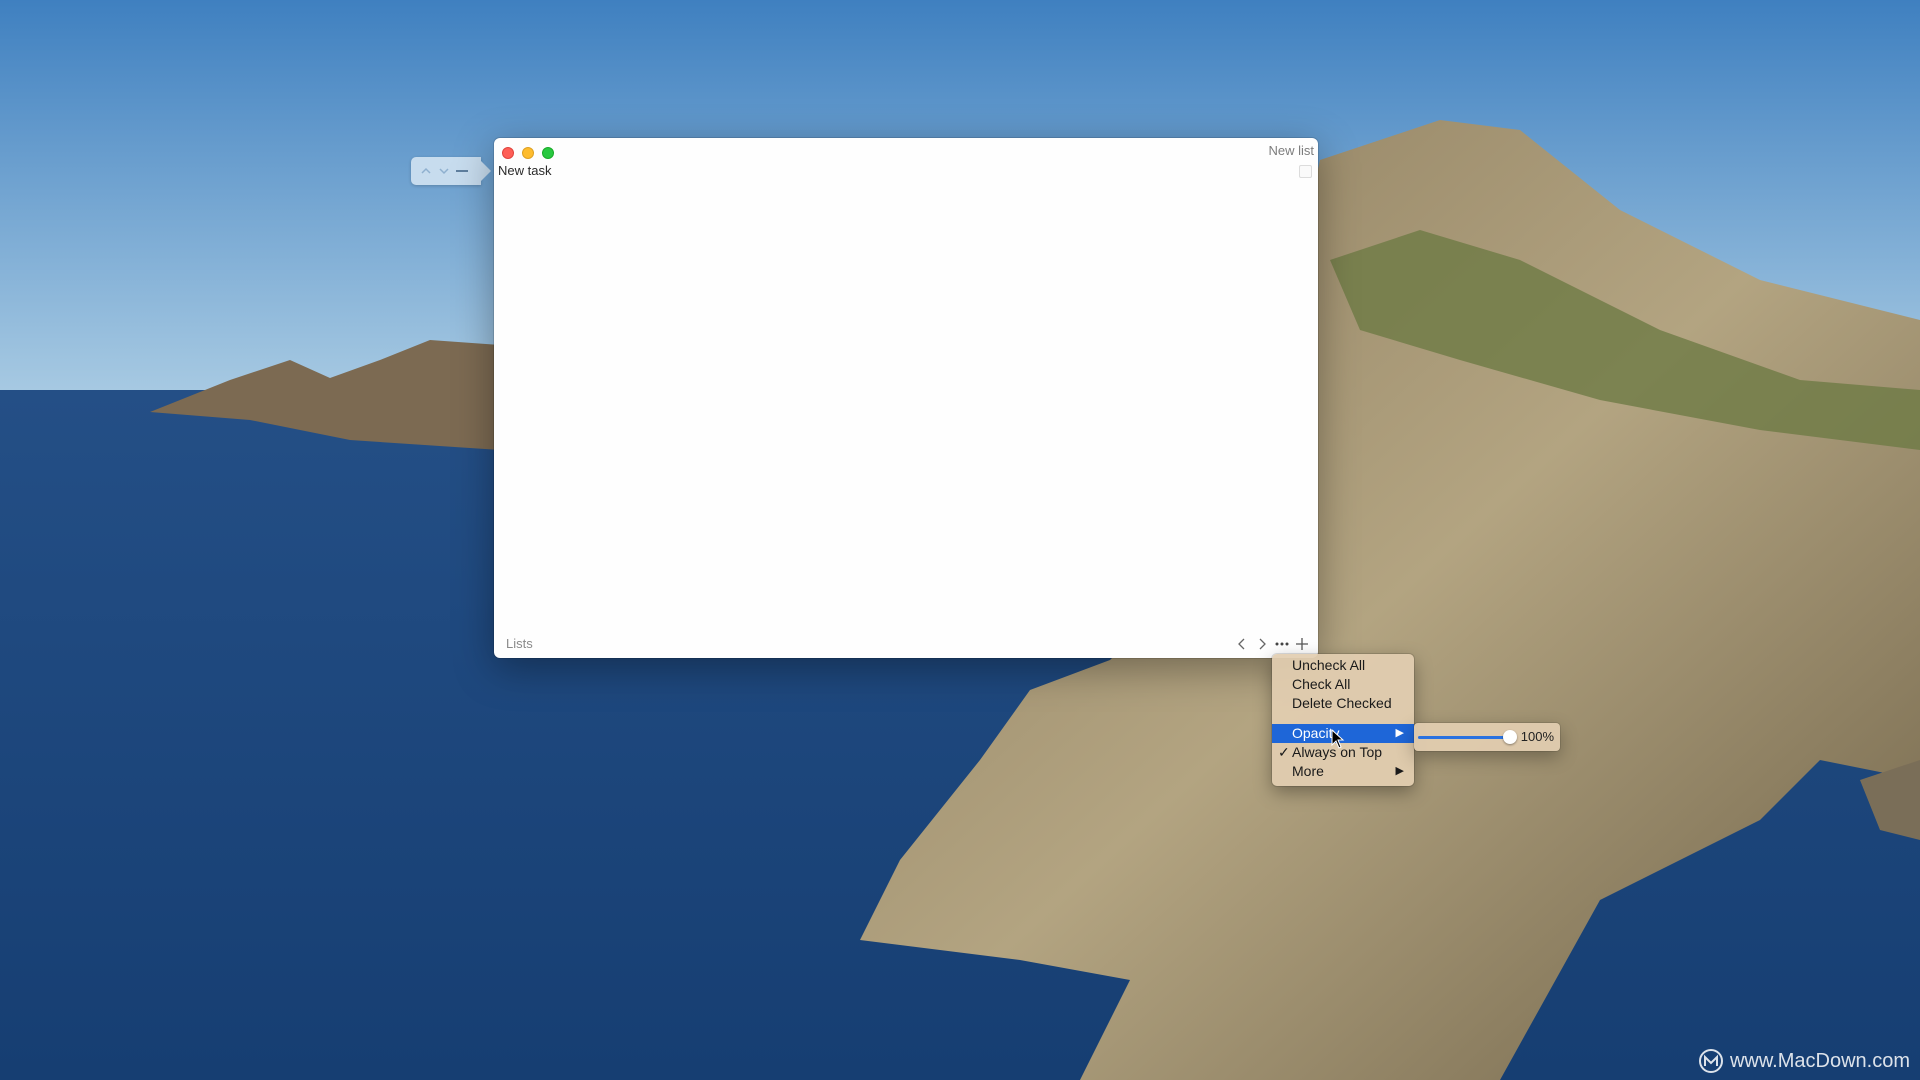  What do you see at coordinates (1819, 1060) in the screenshot?
I see `watermark-text: www.MacDown.com` at bounding box center [1819, 1060].